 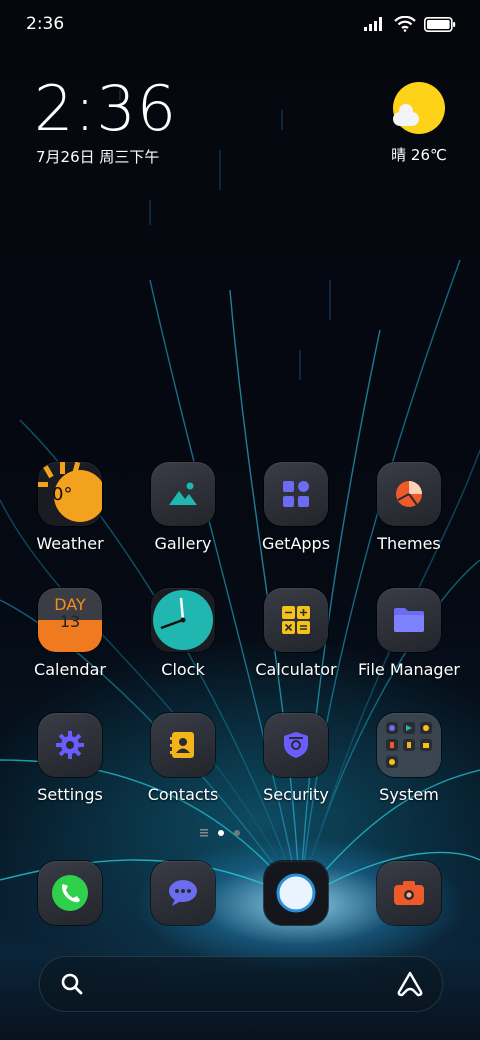 I want to click on sun-cloud-icon, so click(x=419, y=108).